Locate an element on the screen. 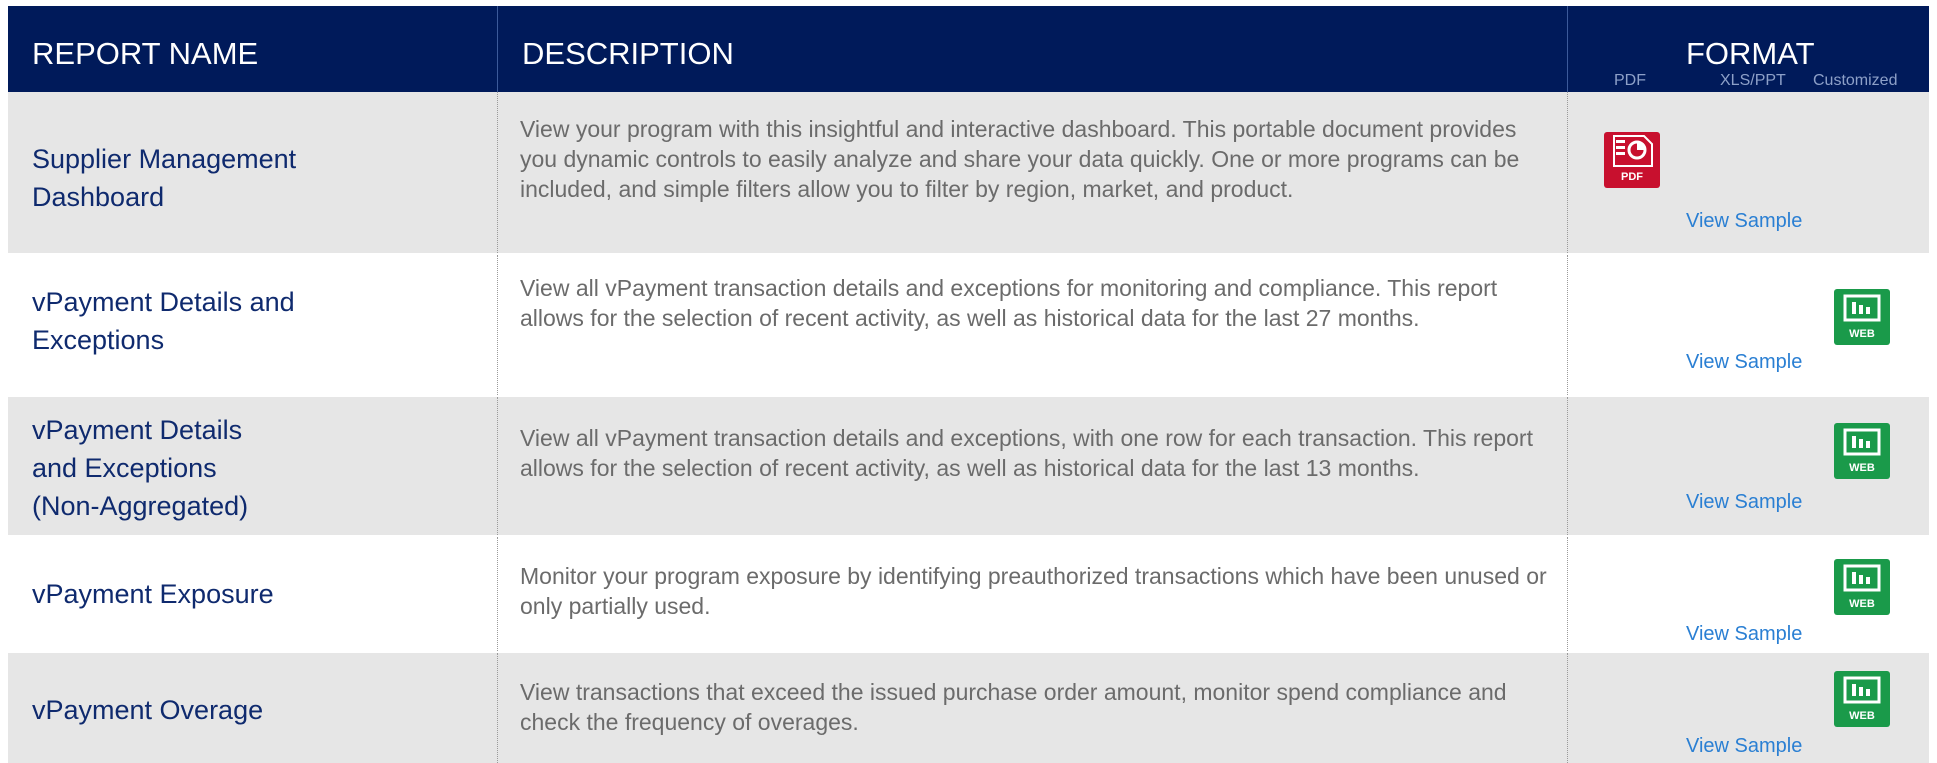 The height and width of the screenshot is (763, 1937). report-name: vPayment Overage is located at coordinates (148, 710).